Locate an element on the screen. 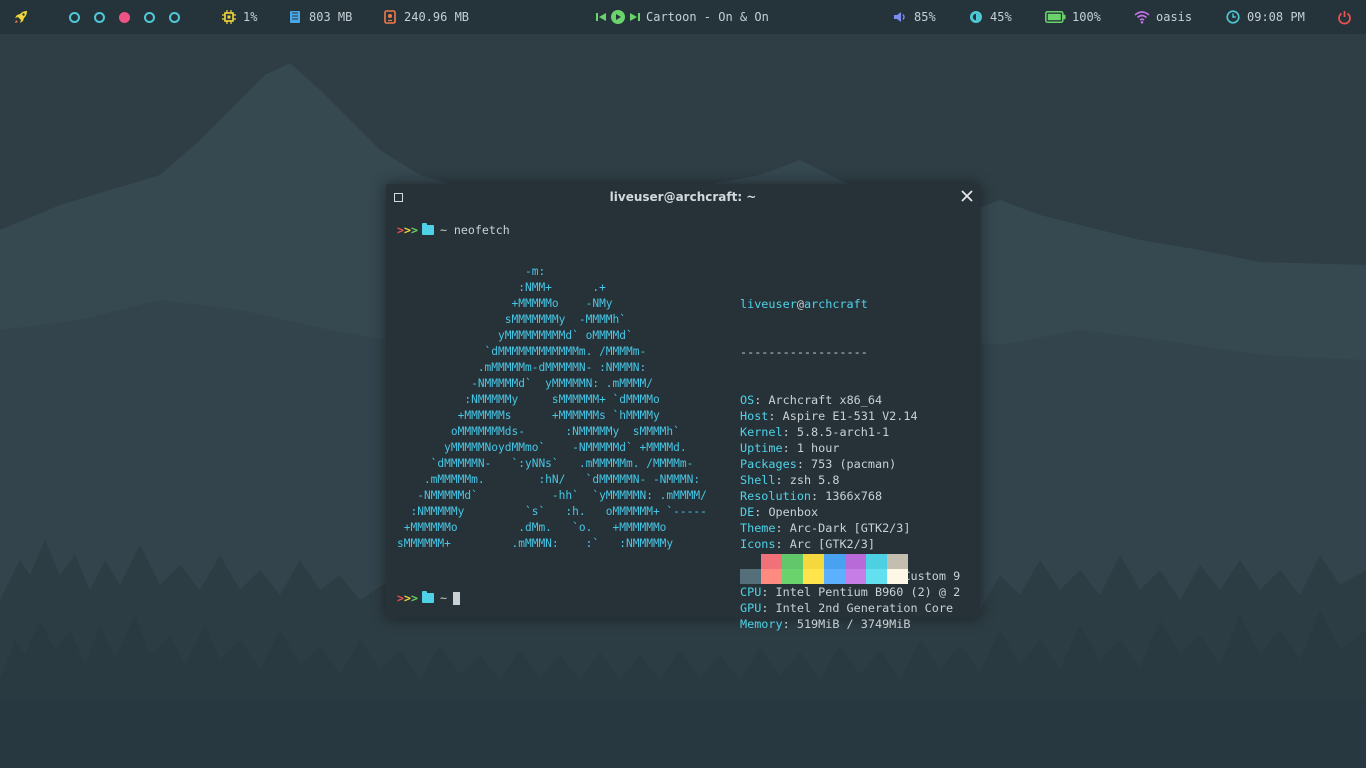  ascii-art-line: :NMMMMMy `s` :h. oMMMMMM+ `----- is located at coordinates (552, 511).